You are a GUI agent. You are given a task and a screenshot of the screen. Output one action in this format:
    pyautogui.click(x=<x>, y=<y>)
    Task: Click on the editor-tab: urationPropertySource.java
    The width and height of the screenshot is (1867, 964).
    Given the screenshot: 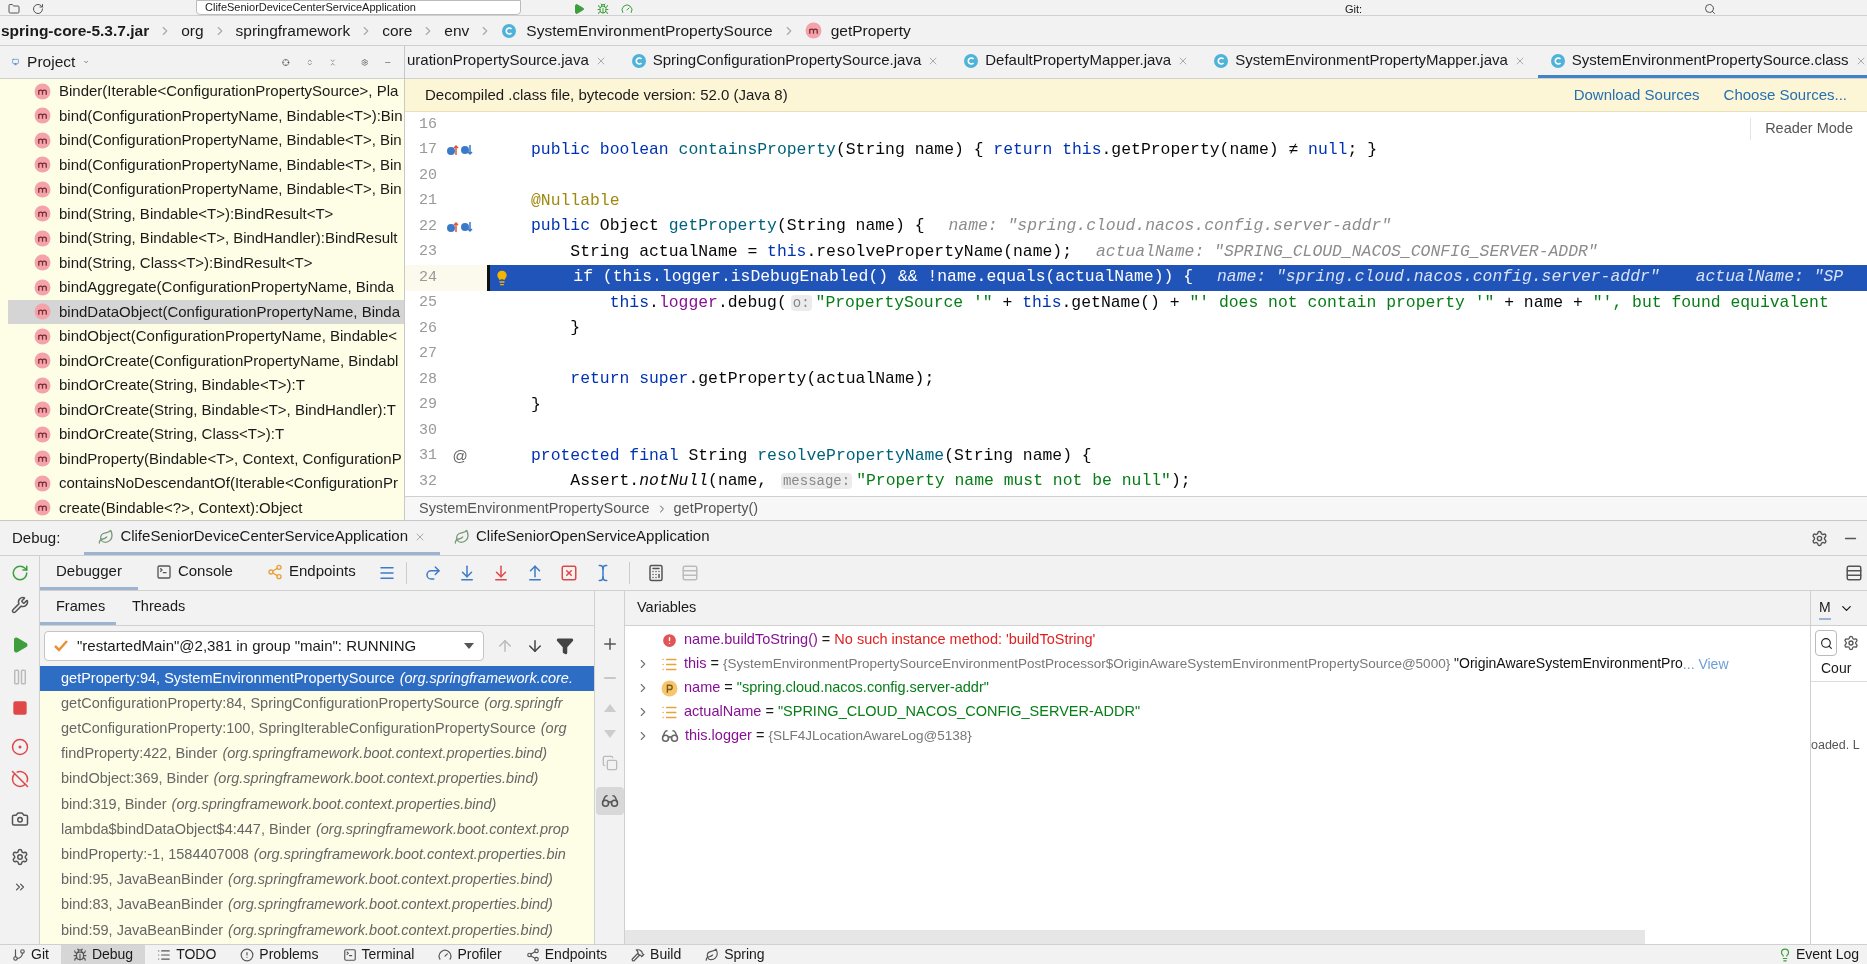 What is the action you would take?
    pyautogui.click(x=512, y=62)
    